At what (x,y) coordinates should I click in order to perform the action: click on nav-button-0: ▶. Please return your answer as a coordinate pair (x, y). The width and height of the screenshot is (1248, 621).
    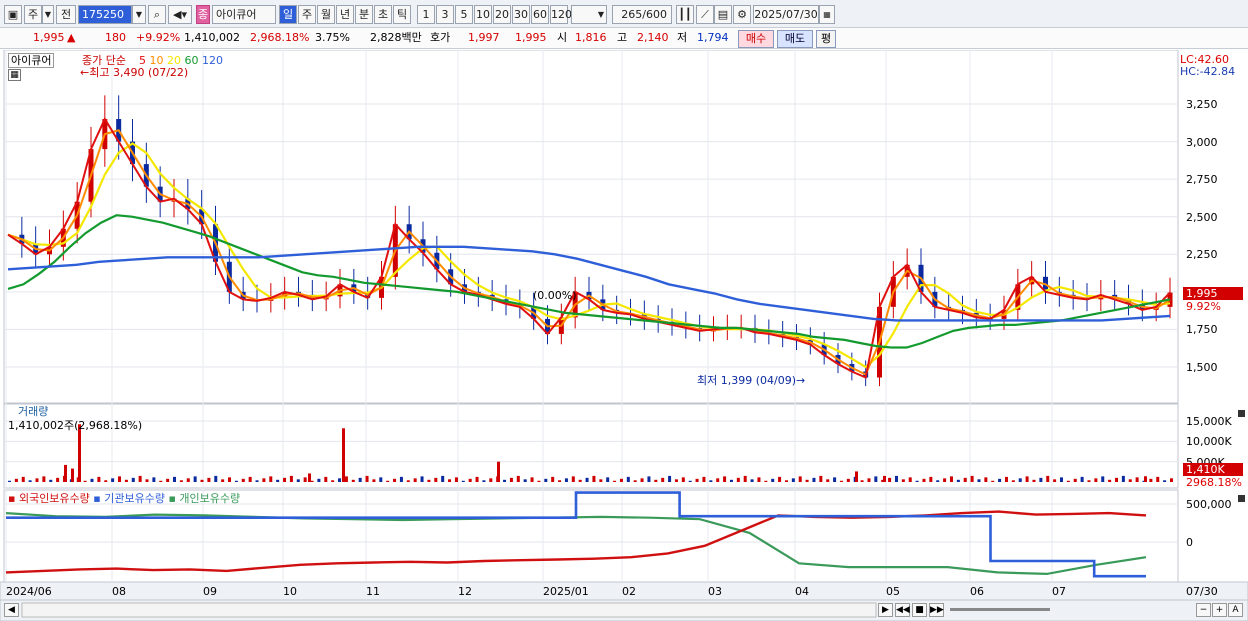
    Looking at the image, I should click on (885, 610).